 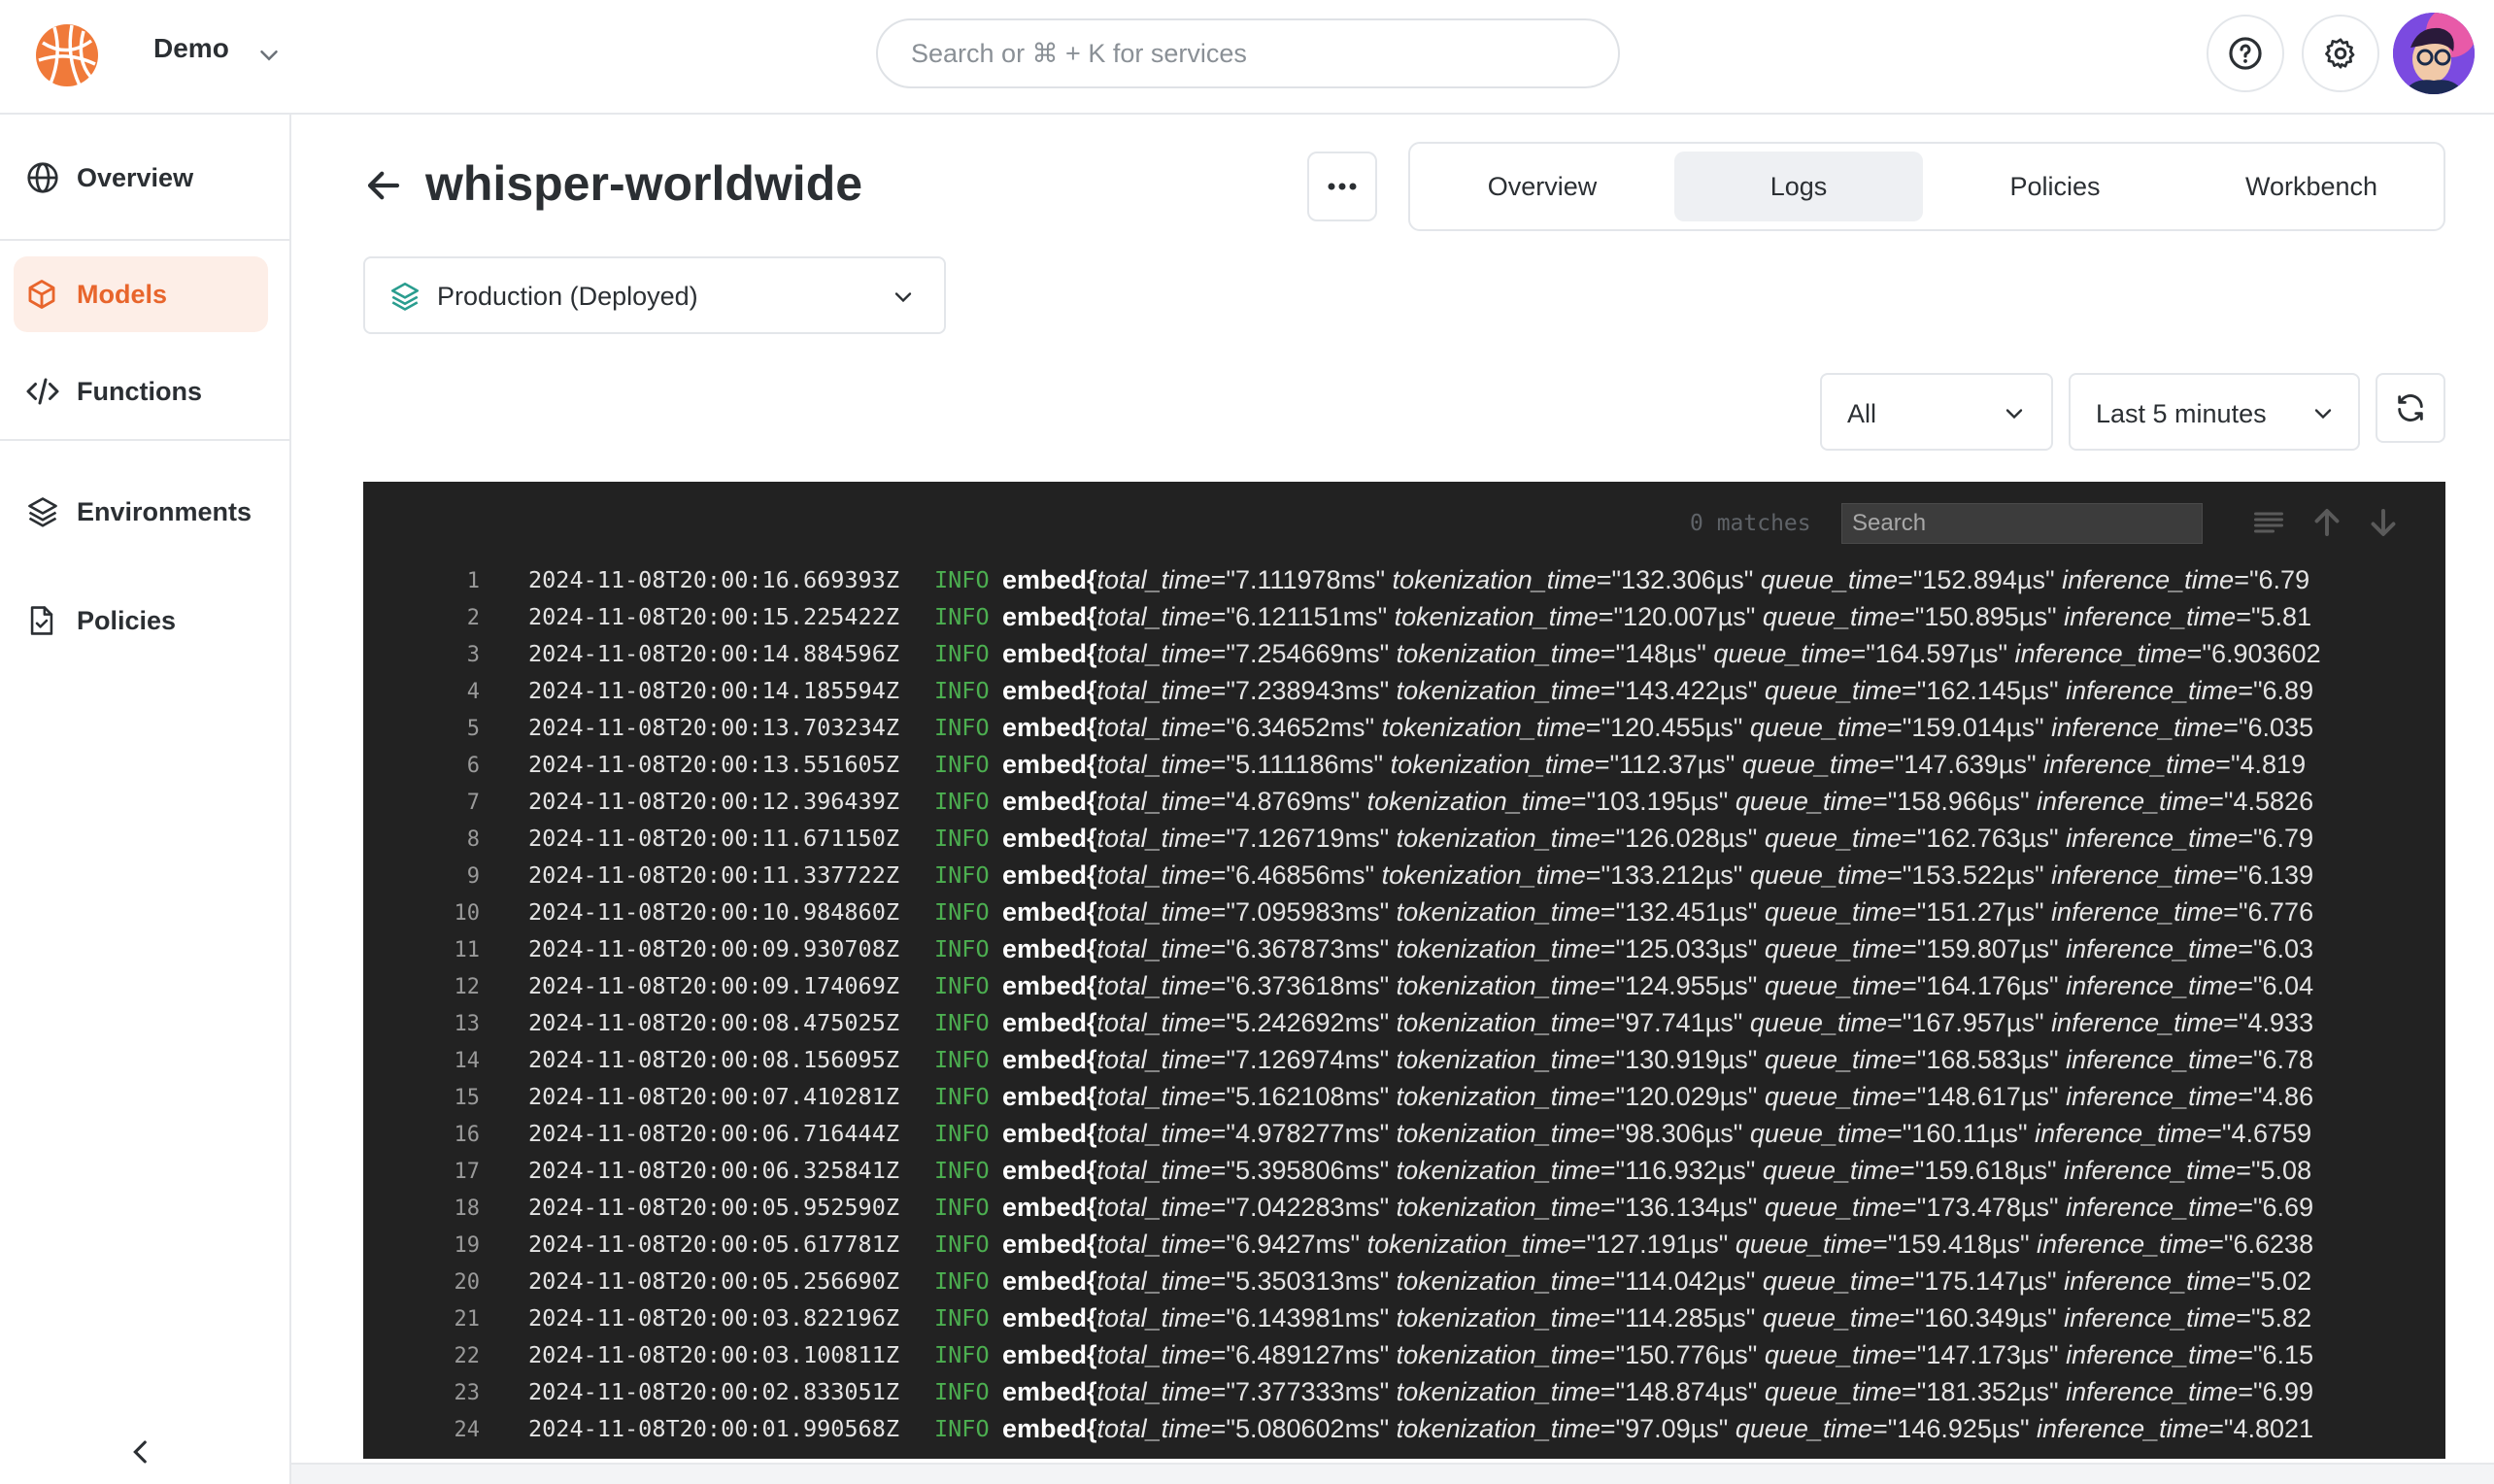 What do you see at coordinates (714, 1096) in the screenshot?
I see `log-timestamp: 2024-11-08T20:00:07.410281Z` at bounding box center [714, 1096].